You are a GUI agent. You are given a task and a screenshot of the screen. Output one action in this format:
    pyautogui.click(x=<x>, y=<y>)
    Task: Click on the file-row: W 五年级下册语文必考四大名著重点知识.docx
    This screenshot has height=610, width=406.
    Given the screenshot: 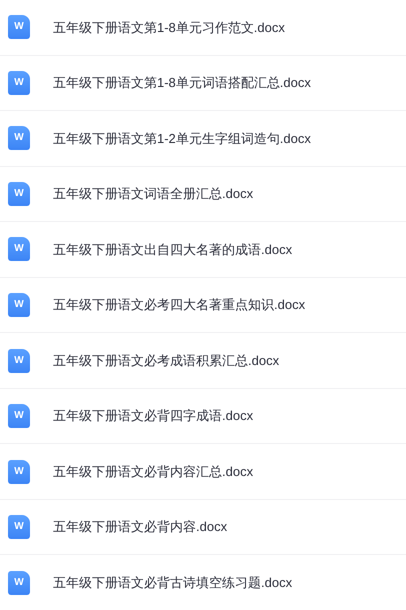 What is the action you would take?
    pyautogui.click(x=203, y=306)
    